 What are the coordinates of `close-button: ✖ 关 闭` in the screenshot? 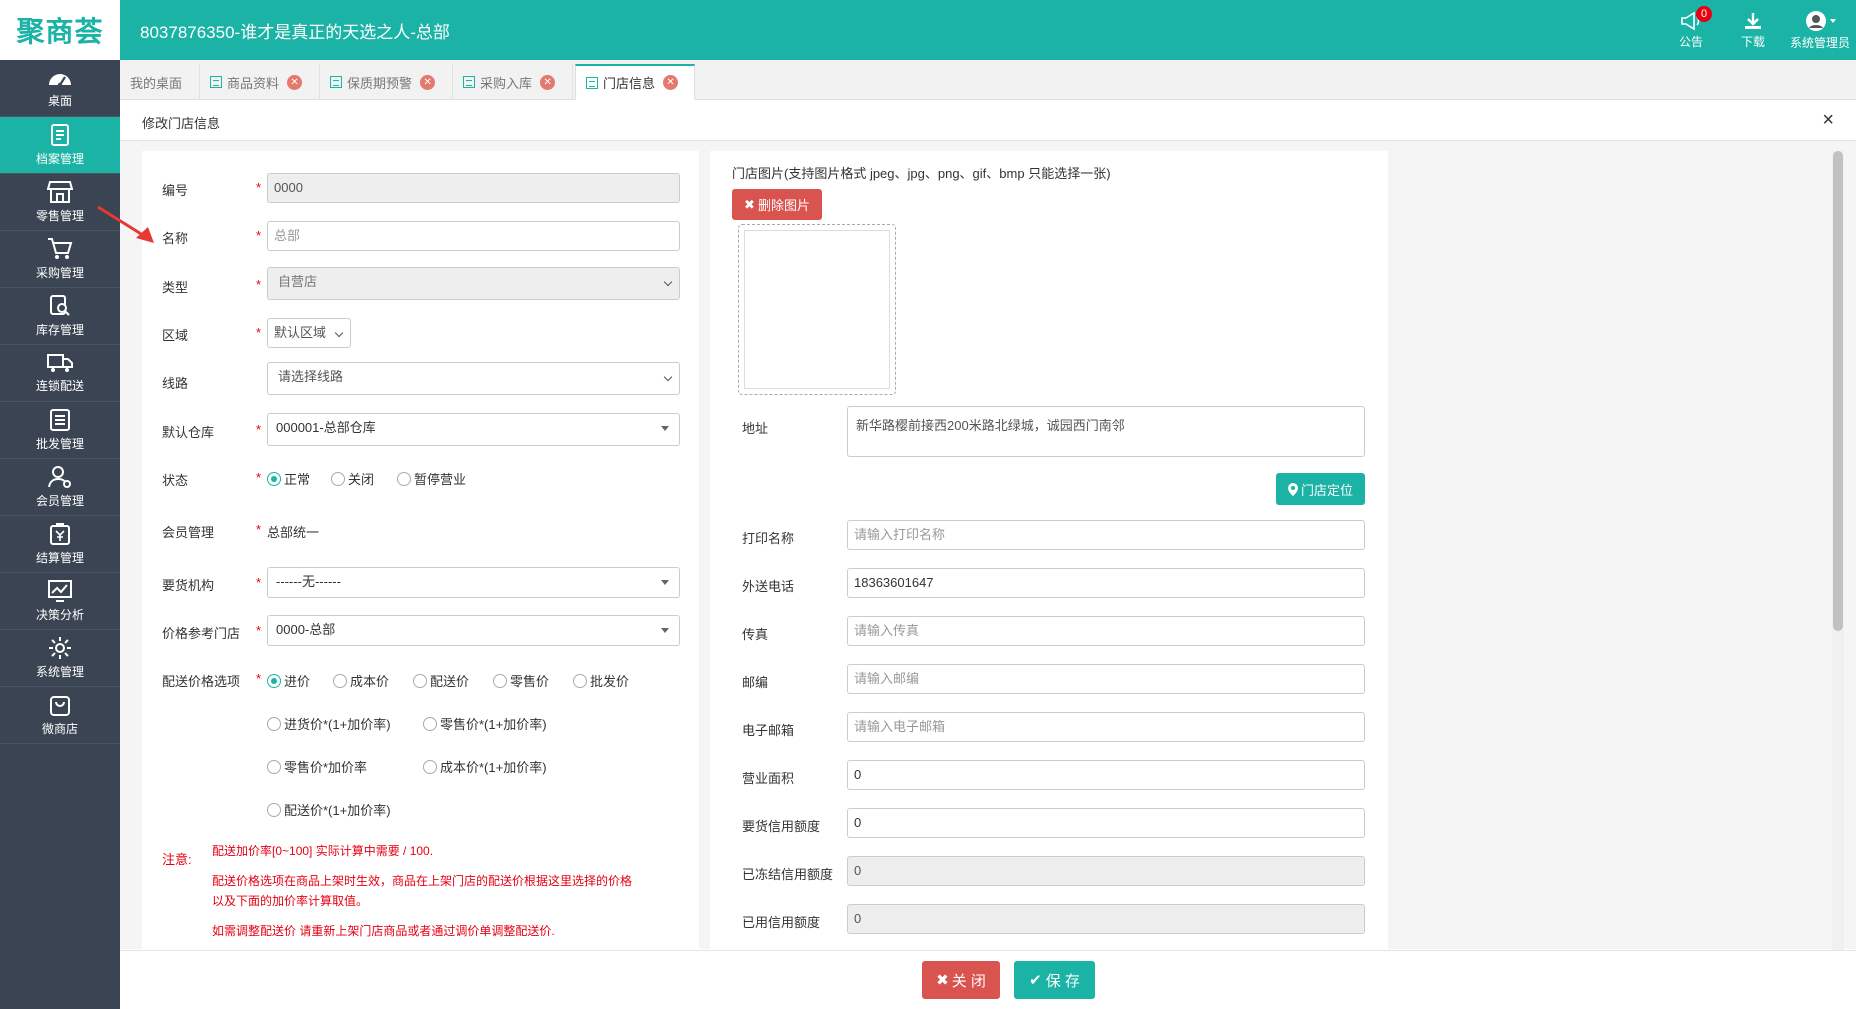 It's located at (961, 980).